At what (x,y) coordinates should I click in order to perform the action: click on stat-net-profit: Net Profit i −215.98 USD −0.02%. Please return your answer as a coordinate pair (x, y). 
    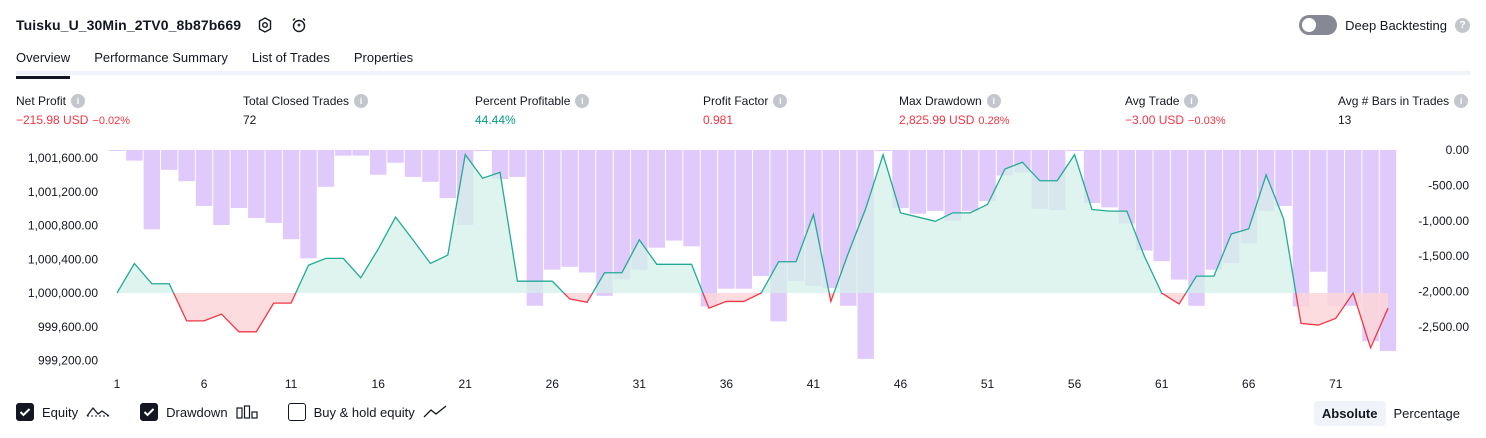
    Looking at the image, I should click on (73, 110).